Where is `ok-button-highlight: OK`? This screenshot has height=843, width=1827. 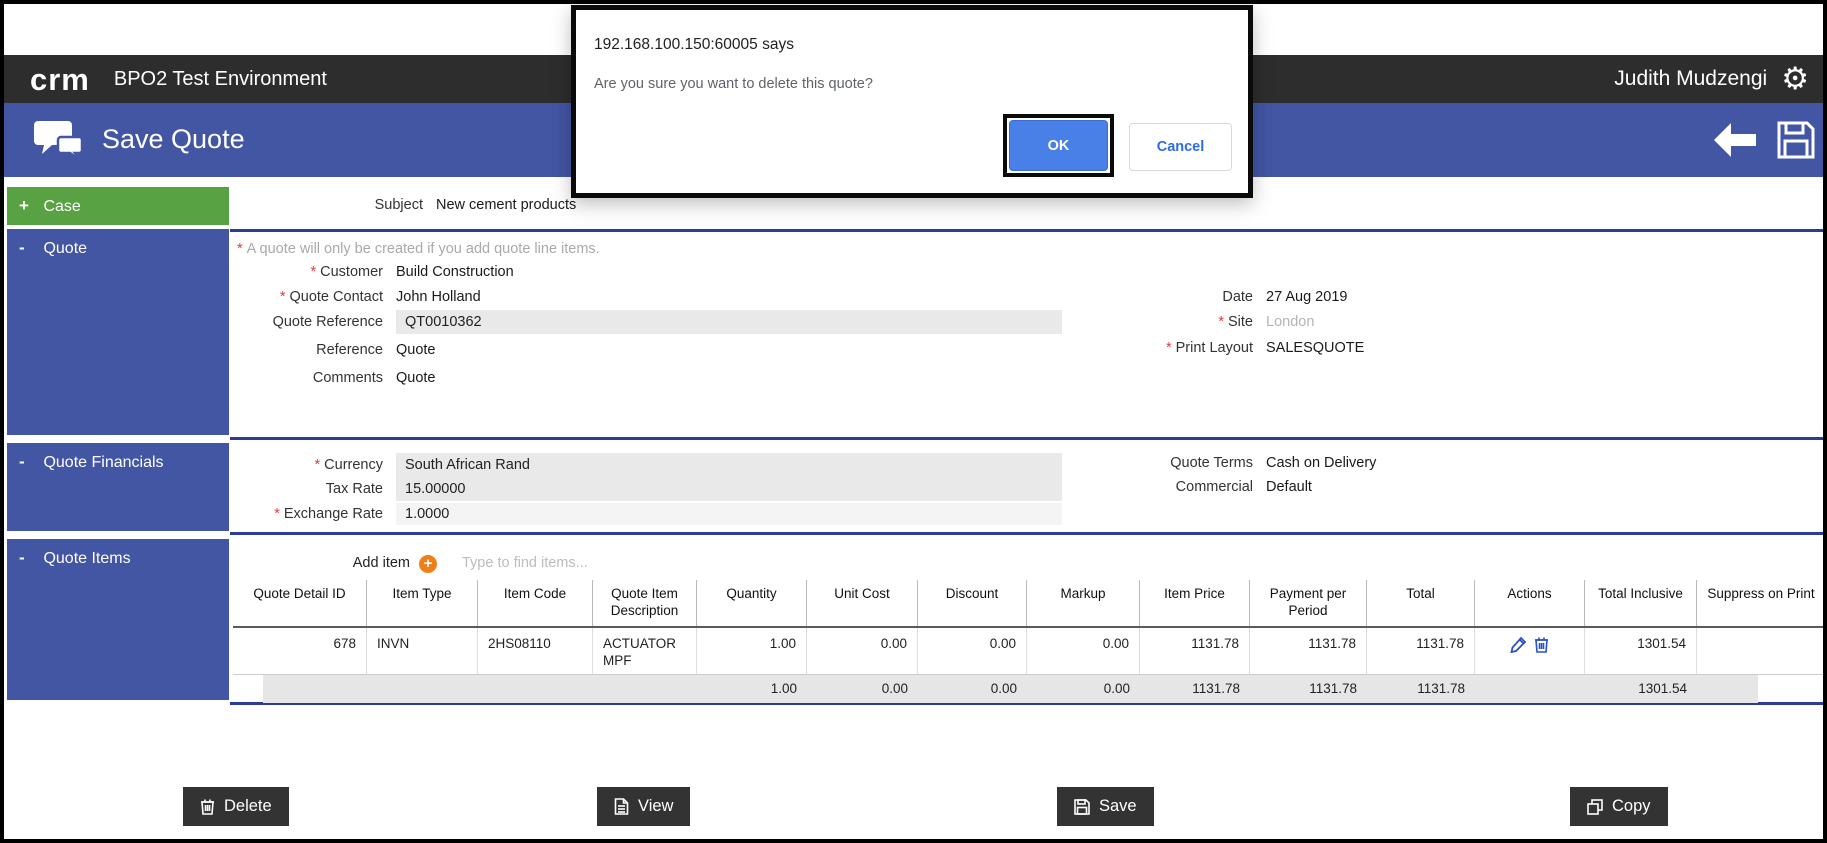
ok-button-highlight: OK is located at coordinates (1058, 145).